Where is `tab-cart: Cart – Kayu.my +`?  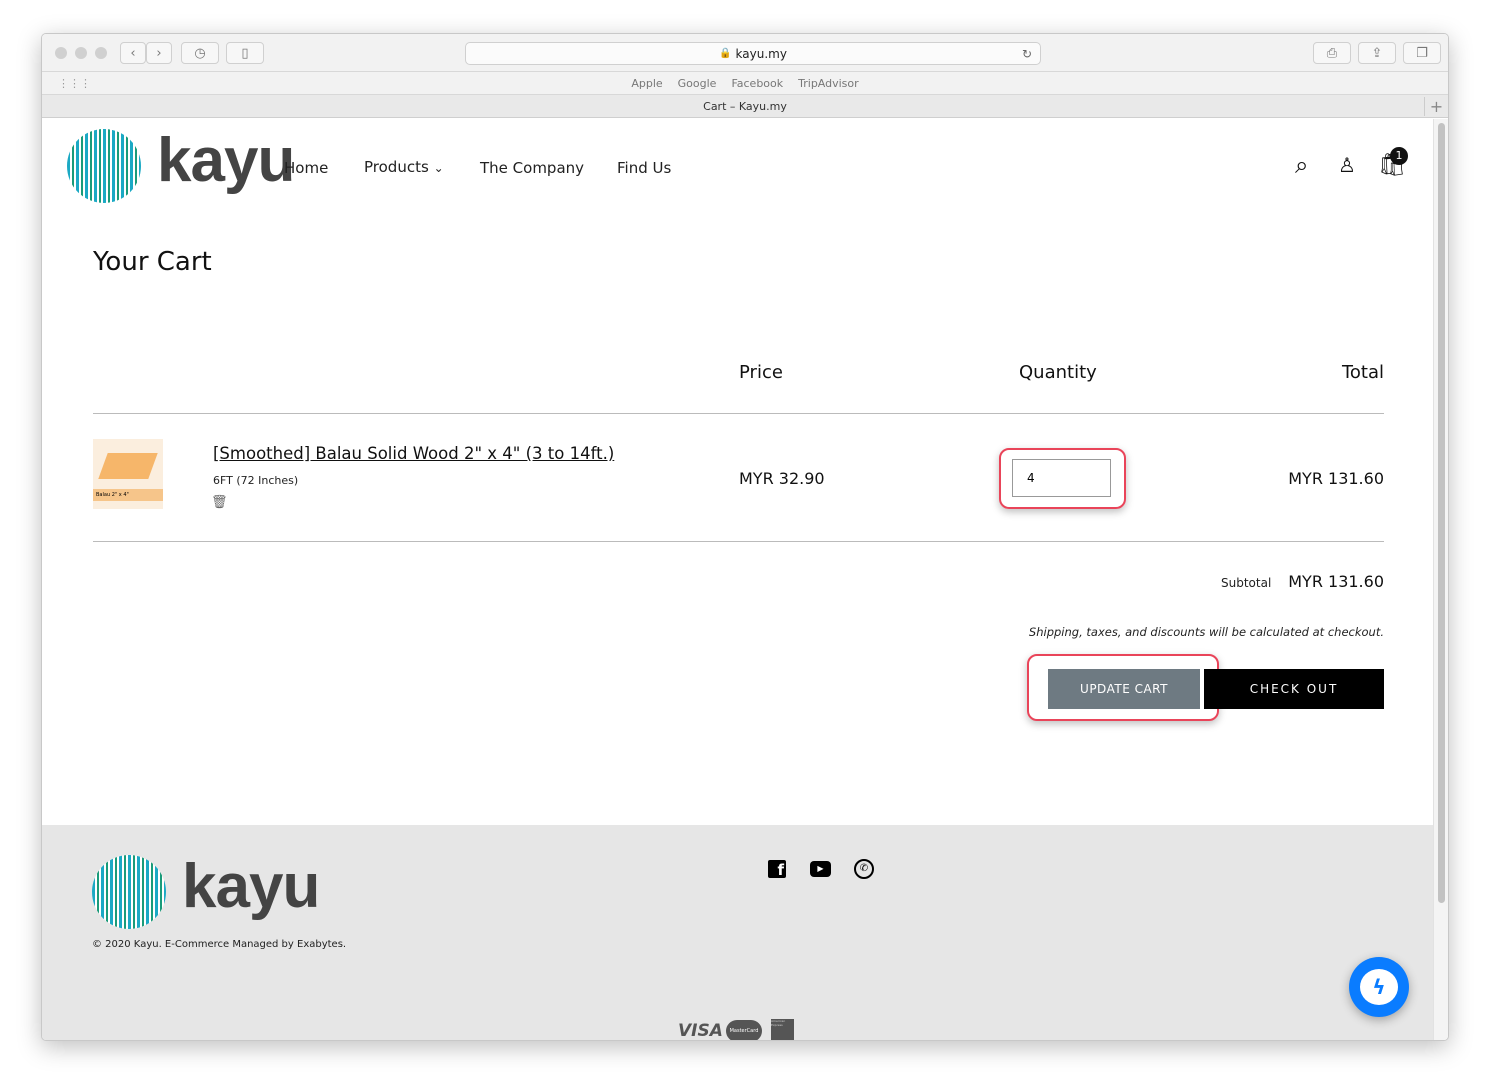
tab-cart: Cart – Kayu.my + is located at coordinates (745, 106).